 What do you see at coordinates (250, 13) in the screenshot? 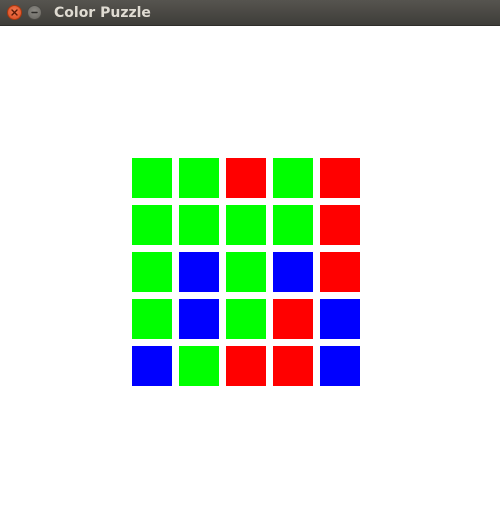
I see `title-bar: Color Puzzle` at bounding box center [250, 13].